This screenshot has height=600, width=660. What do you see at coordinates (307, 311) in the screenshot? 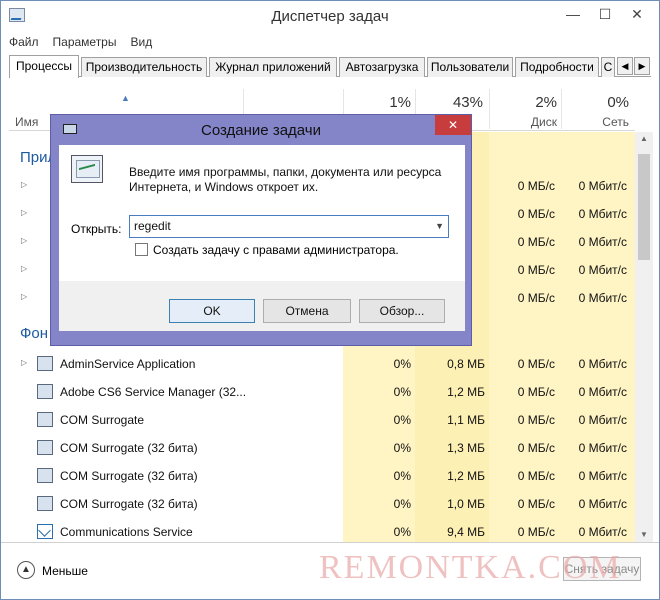
I see `cancel-button: Отмена` at bounding box center [307, 311].